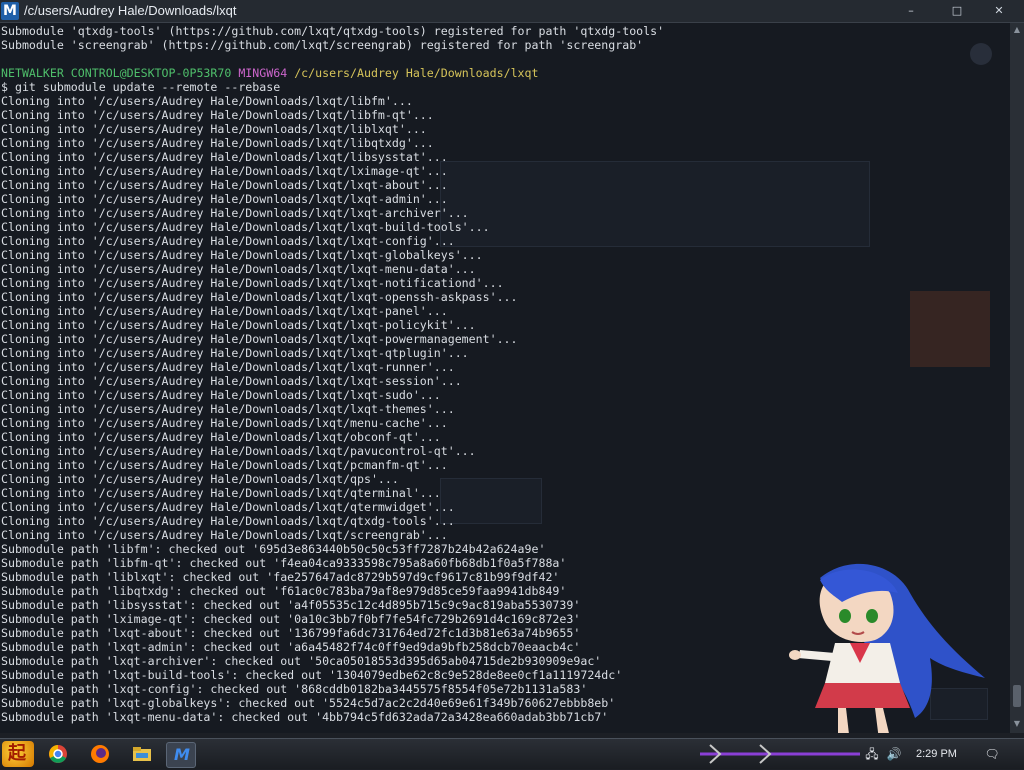 The image size is (1024, 770). I want to click on terminal-scrollbar: ▲ ▼, so click(1017, 378).